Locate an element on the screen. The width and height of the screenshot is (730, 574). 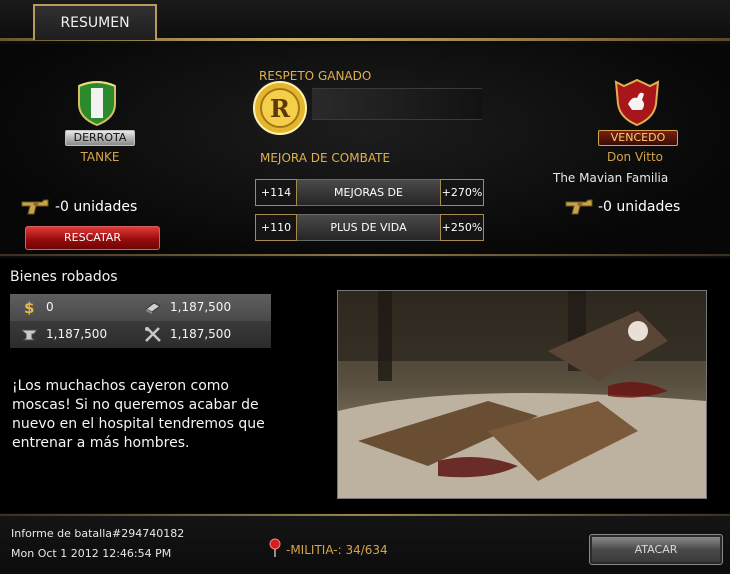
map-pin-icon is located at coordinates (275, 547).